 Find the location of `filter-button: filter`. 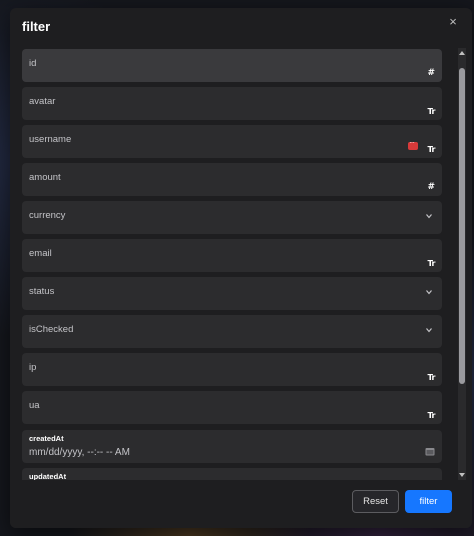

filter-button: filter is located at coordinates (428, 501).